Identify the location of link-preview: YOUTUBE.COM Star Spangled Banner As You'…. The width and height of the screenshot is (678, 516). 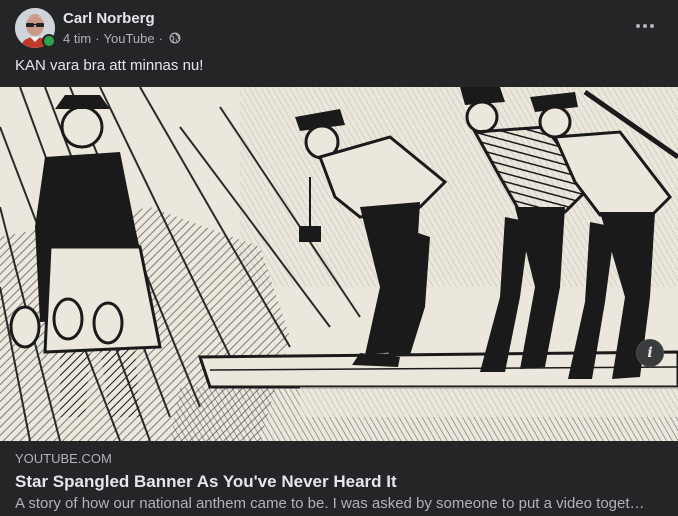
(339, 478).